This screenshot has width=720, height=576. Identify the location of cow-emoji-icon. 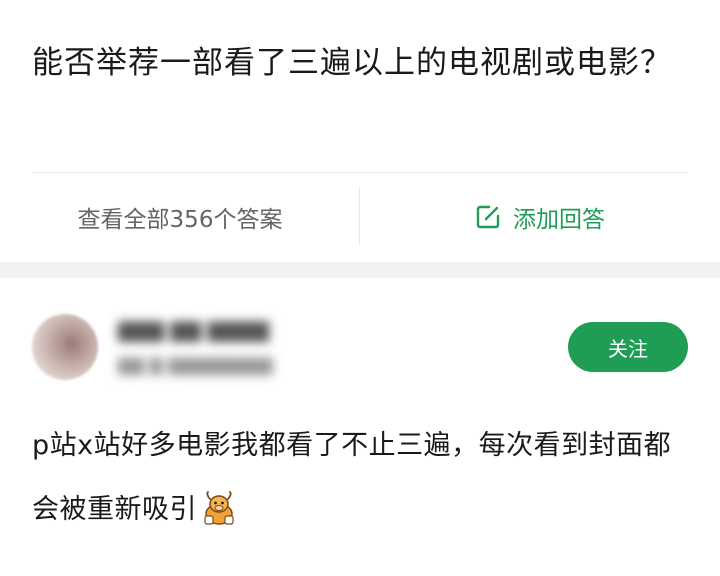
(219, 505).